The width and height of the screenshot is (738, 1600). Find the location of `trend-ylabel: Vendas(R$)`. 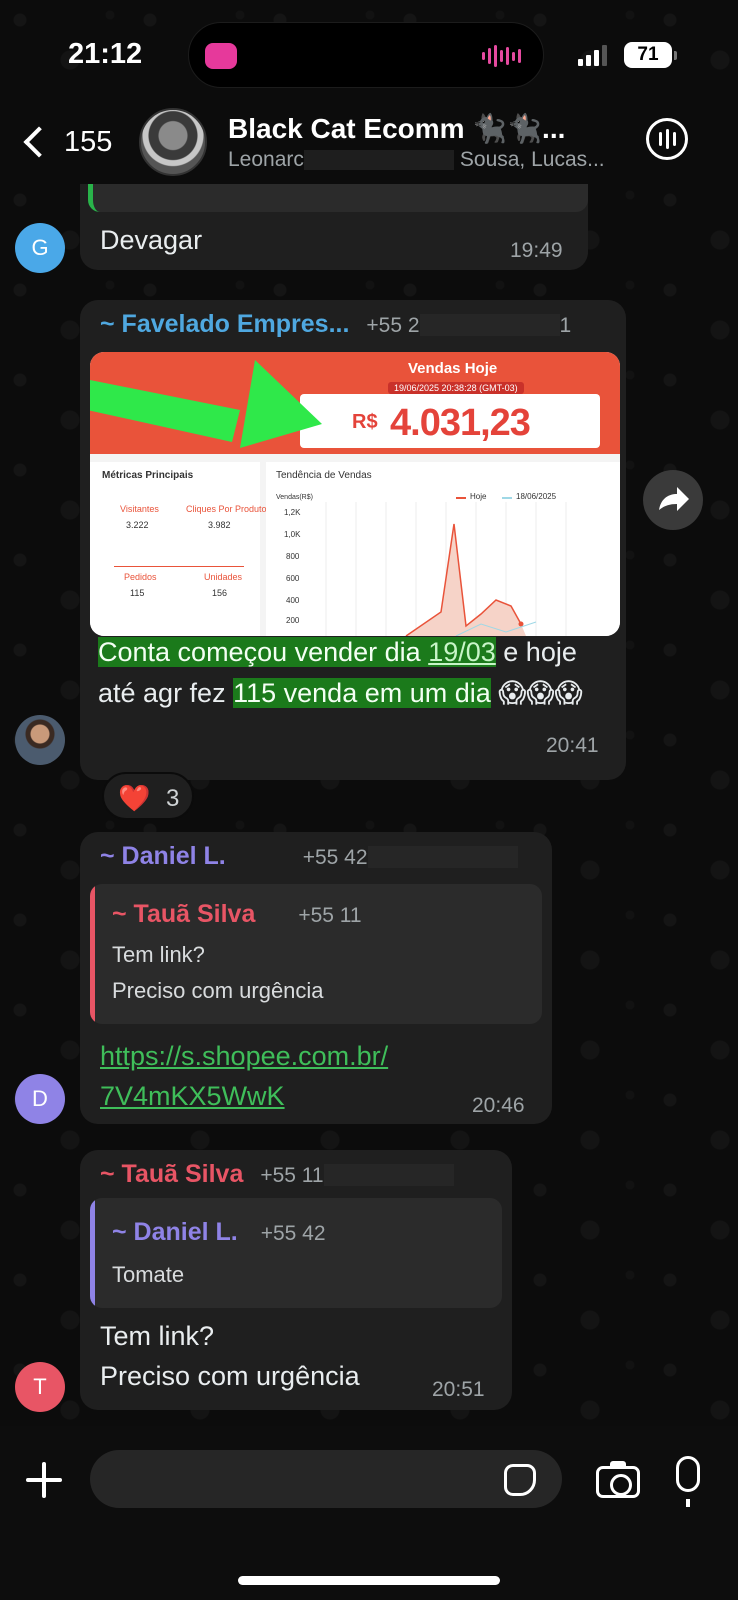

trend-ylabel: Vendas(R$) is located at coordinates (294, 497).